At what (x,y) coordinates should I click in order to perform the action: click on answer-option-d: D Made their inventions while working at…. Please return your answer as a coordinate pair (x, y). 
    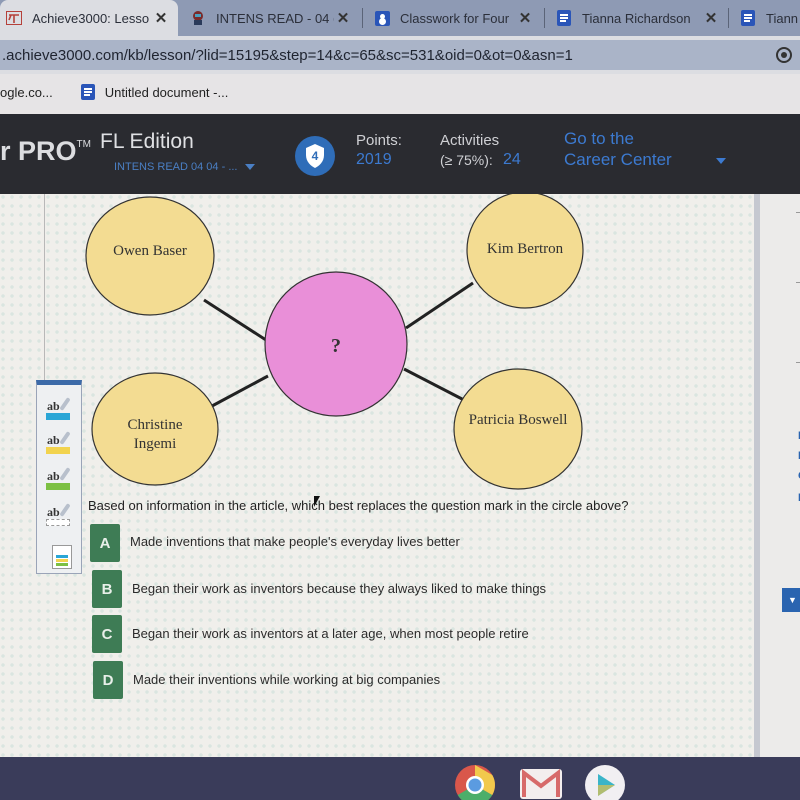
    Looking at the image, I should click on (266, 680).